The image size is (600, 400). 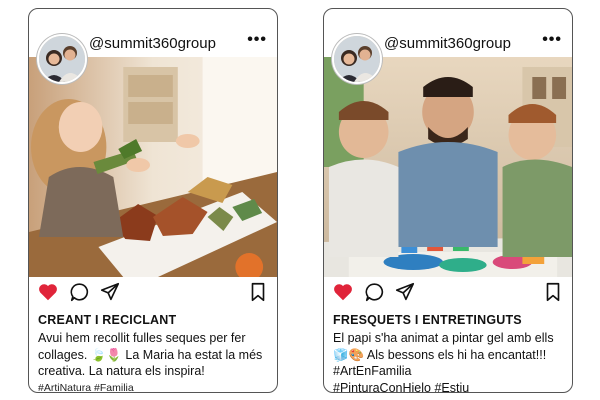 I want to click on hashtags: #ArtiNatura #Familia, so click(x=155, y=386).